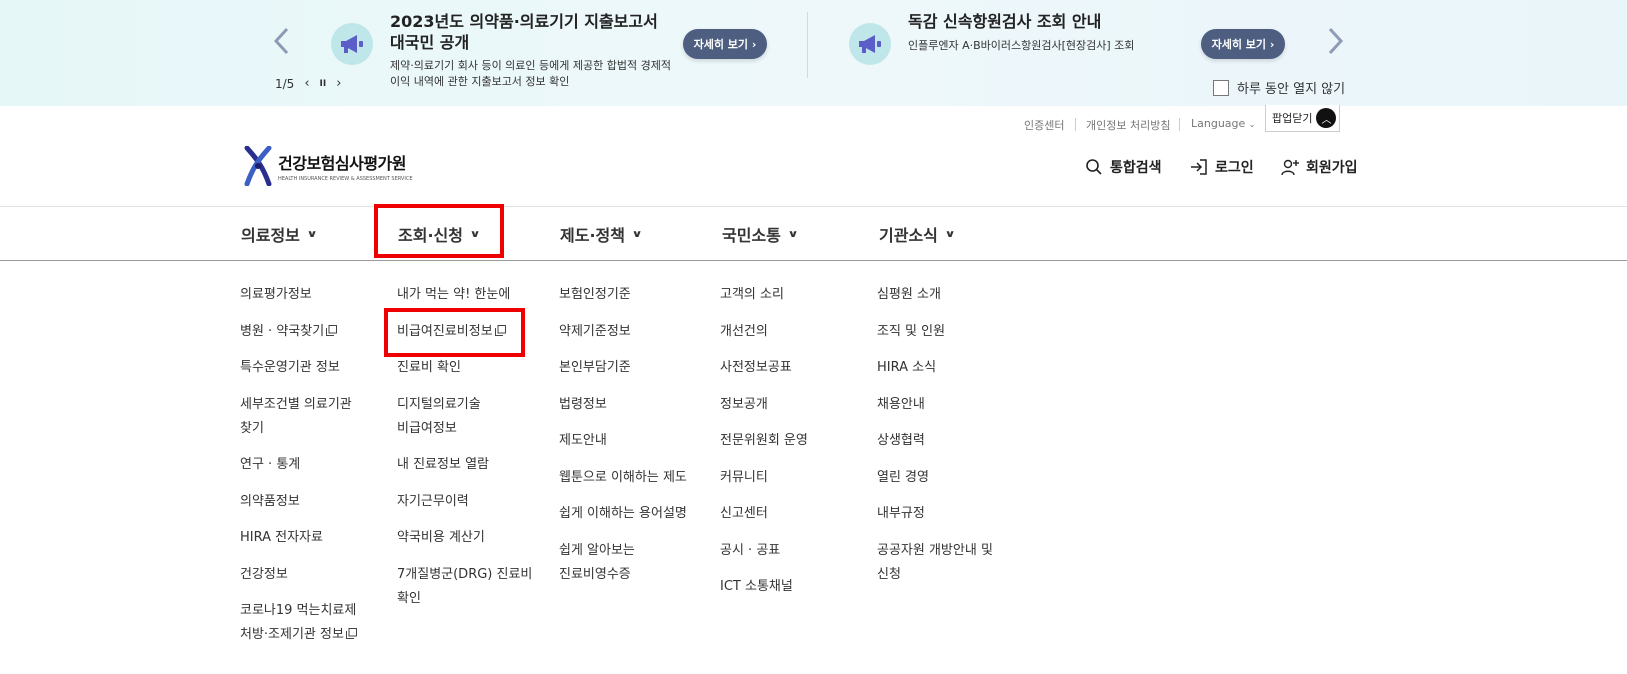 The height and width of the screenshot is (674, 1627). What do you see at coordinates (623, 478) in the screenshot?
I see `submenu-item: 웹툰으로 이해하는 제도` at bounding box center [623, 478].